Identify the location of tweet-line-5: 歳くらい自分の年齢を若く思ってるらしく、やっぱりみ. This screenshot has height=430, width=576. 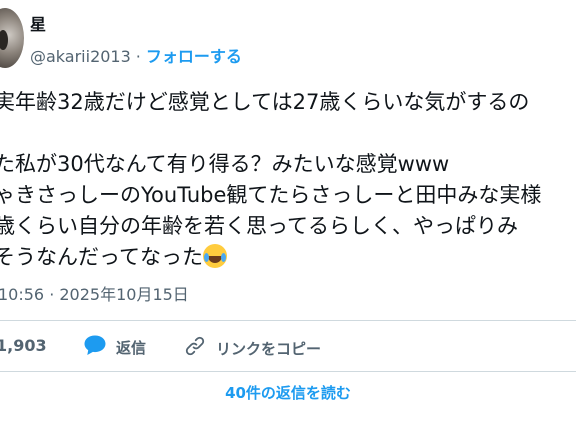
(259, 226).